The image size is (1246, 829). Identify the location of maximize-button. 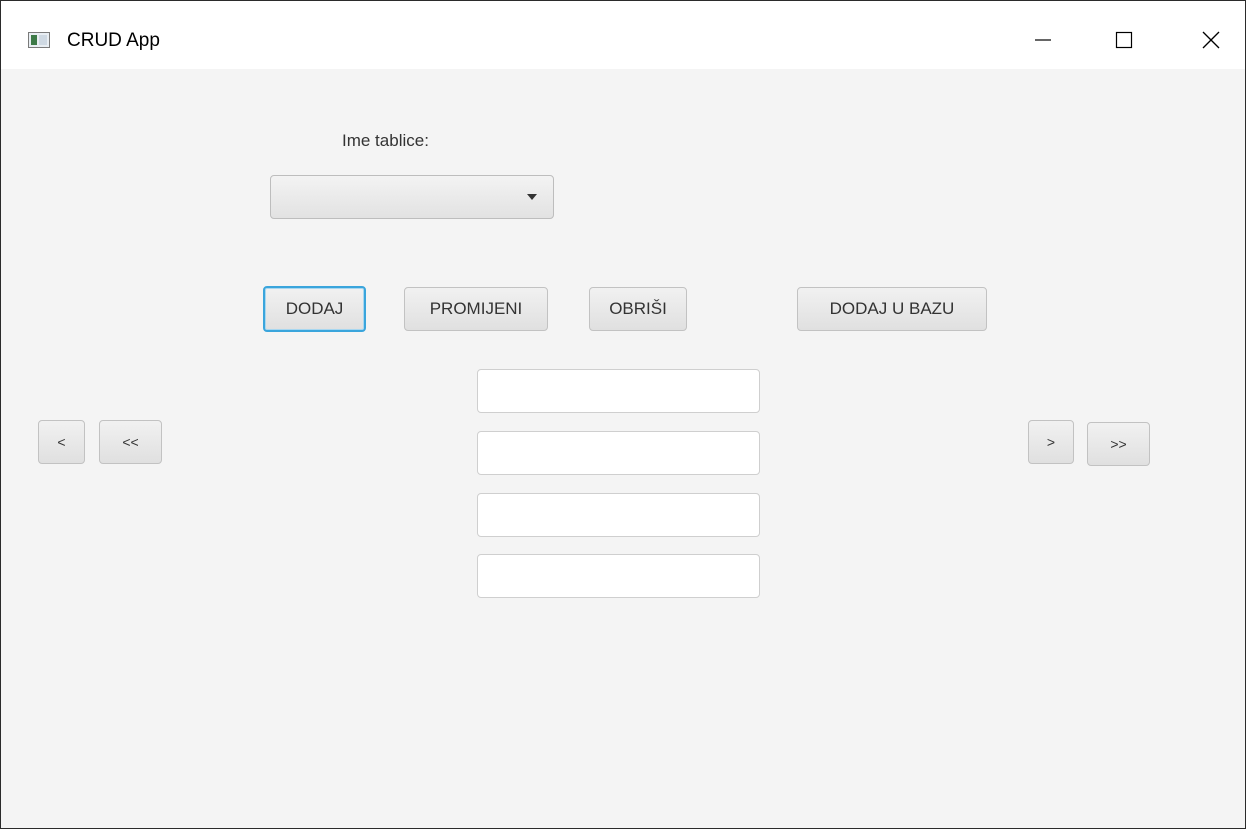
(1124, 40).